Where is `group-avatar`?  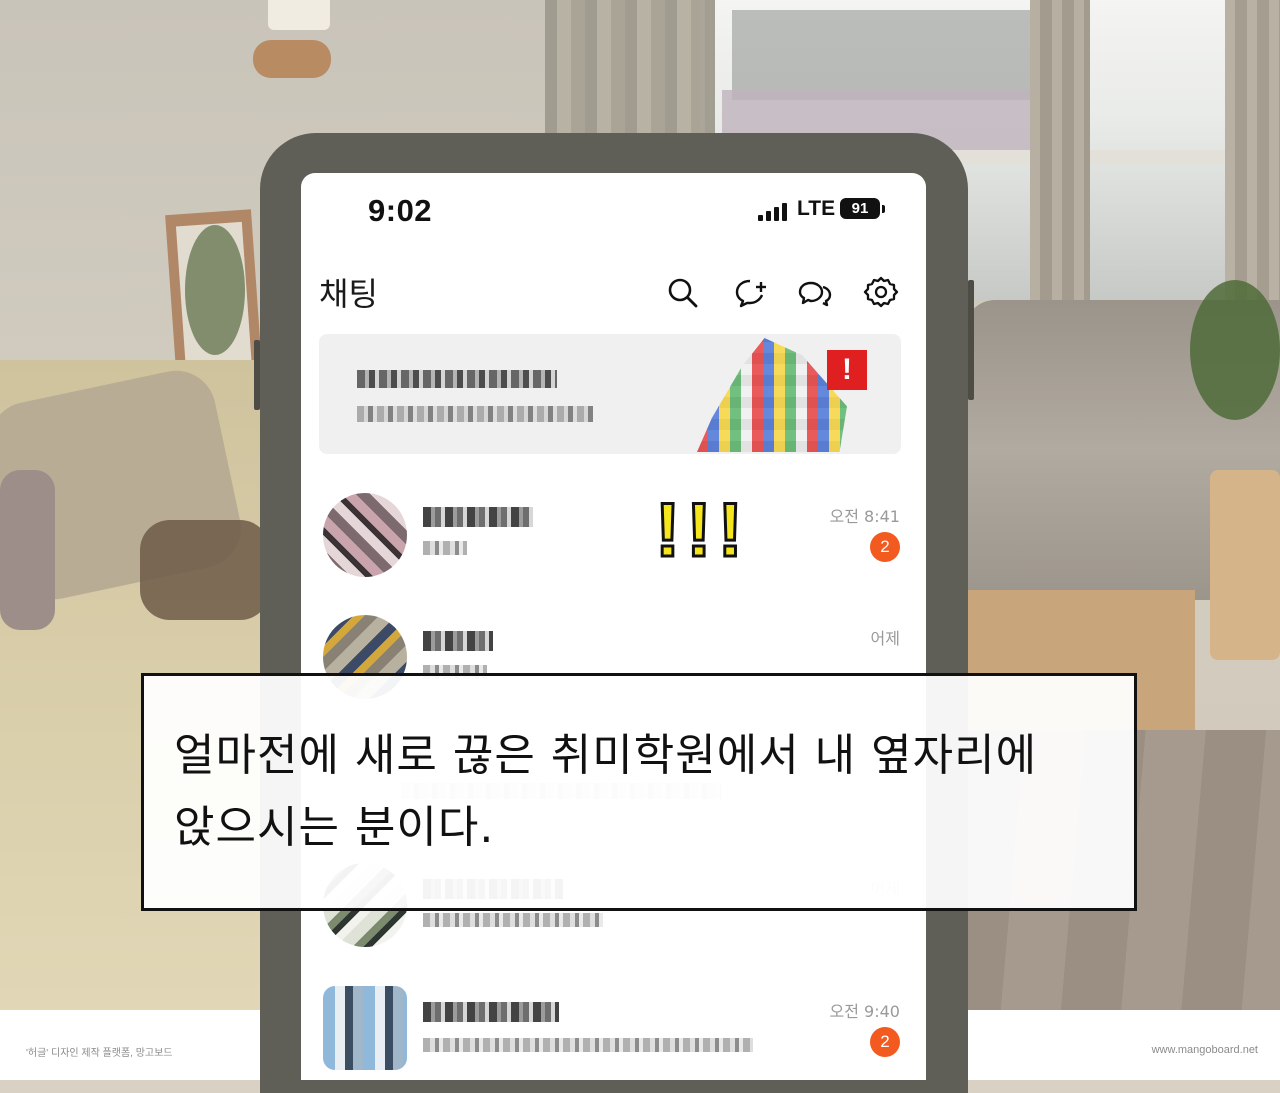
group-avatar is located at coordinates (365, 1028).